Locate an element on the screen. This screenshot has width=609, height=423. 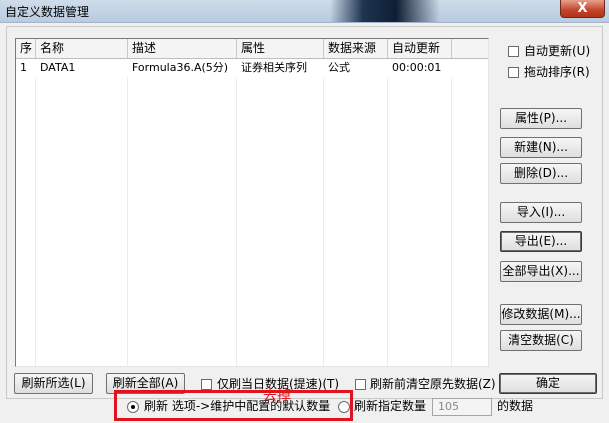
drag-sort-checkbox is located at coordinates (513, 72).